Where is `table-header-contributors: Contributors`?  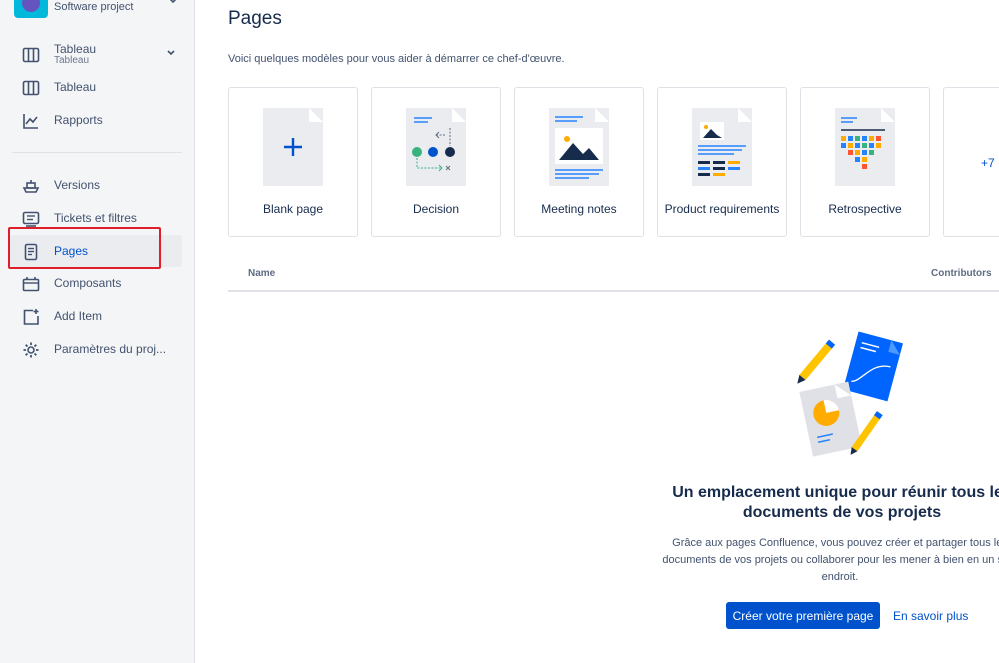 table-header-contributors: Contributors is located at coordinates (961, 273).